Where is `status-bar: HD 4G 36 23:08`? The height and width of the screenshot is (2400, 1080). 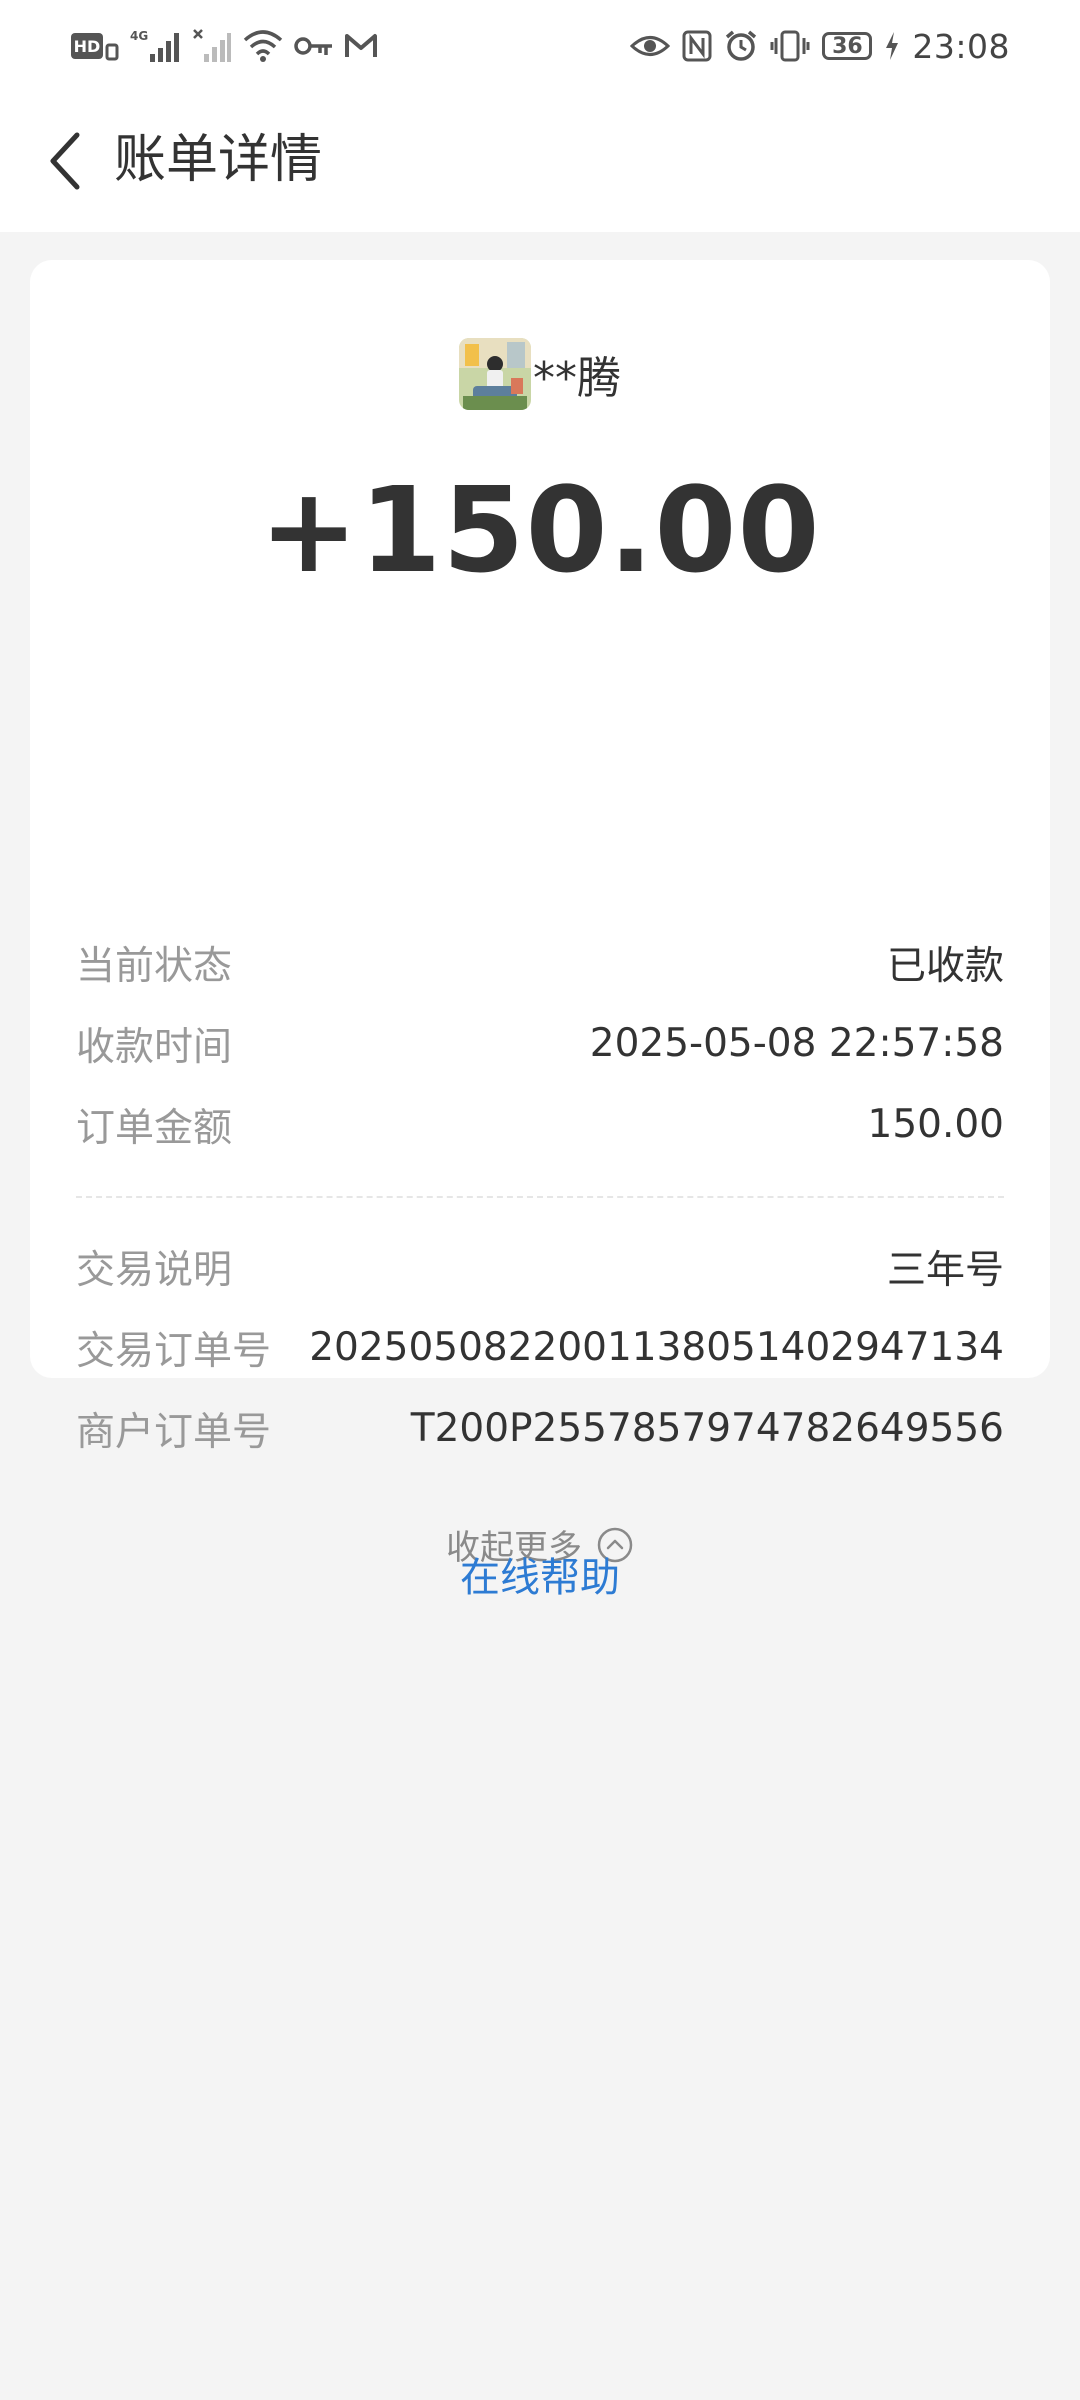 status-bar: HD 4G 36 23:08 is located at coordinates (540, 46).